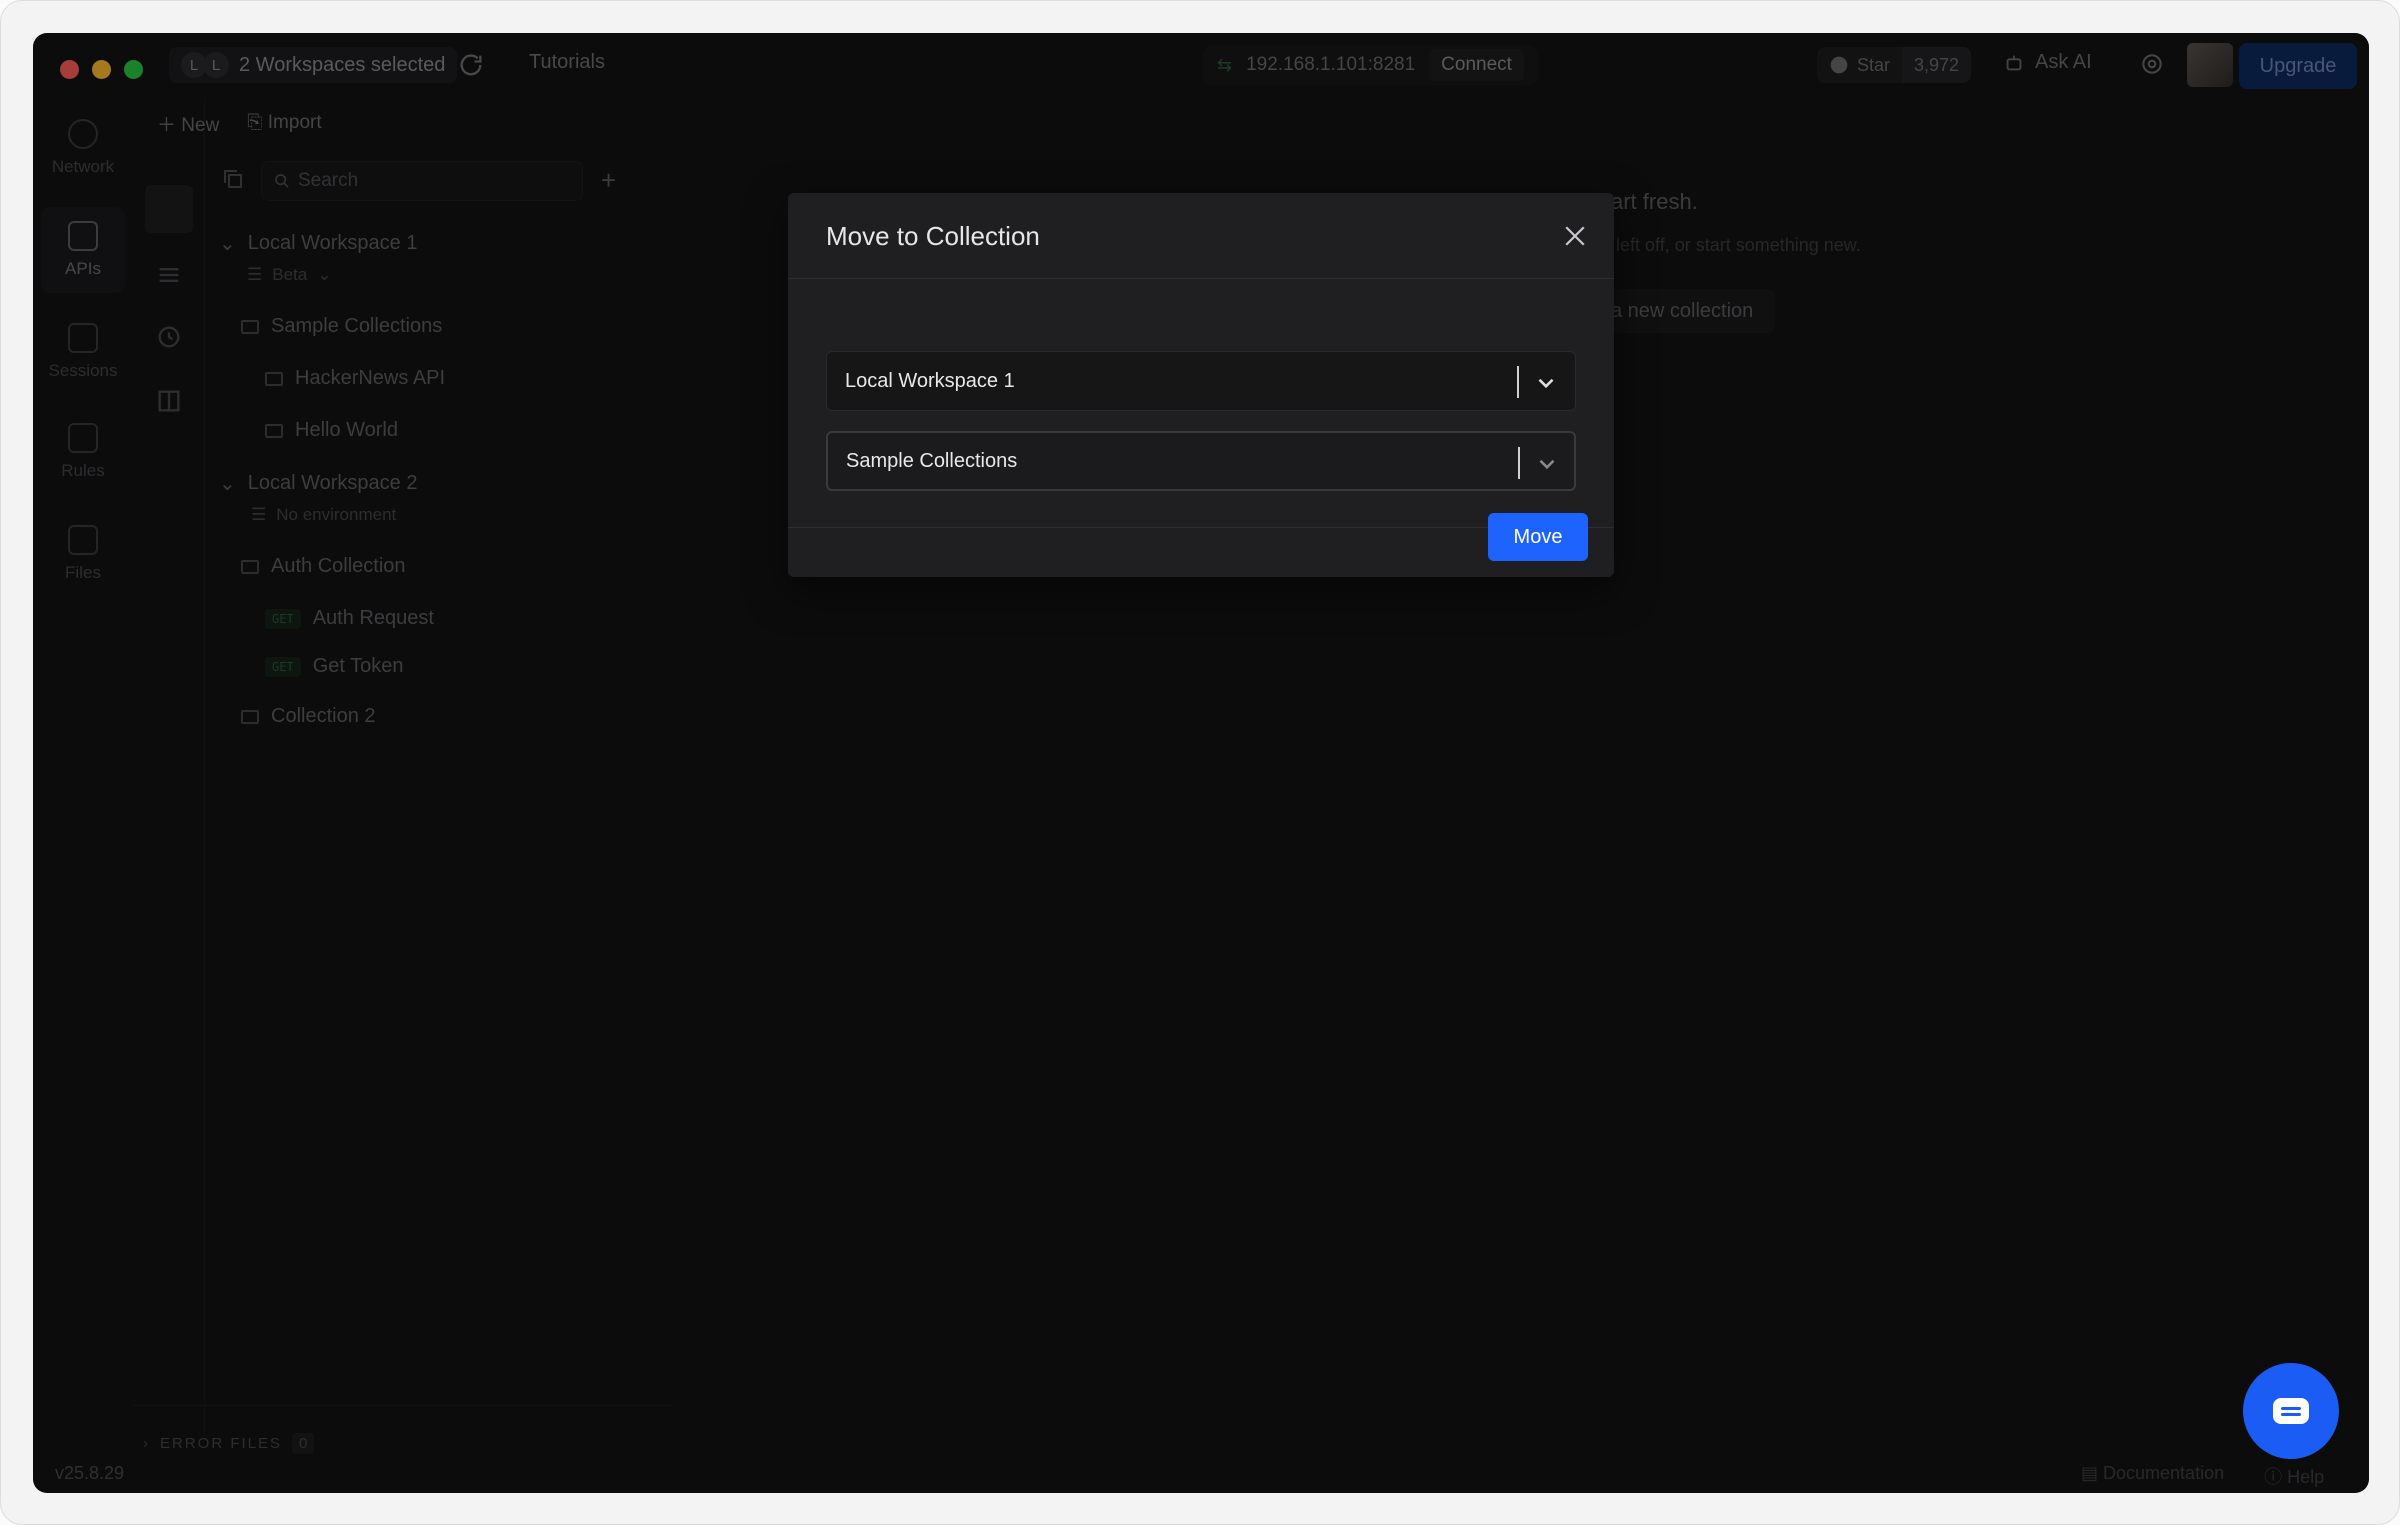 This screenshot has height=1525, width=2400. What do you see at coordinates (933, 236) in the screenshot?
I see `dialog-title: Move to Collection` at bounding box center [933, 236].